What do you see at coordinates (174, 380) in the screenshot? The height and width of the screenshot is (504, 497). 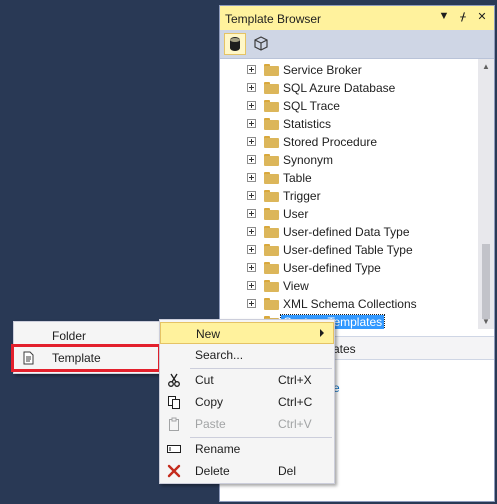 I see `scissors-icon` at bounding box center [174, 380].